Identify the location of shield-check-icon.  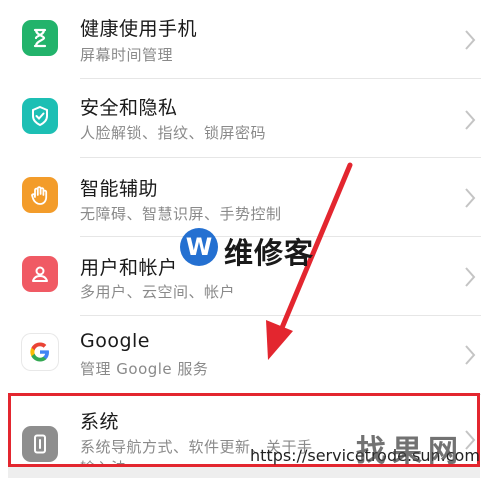
(40, 116).